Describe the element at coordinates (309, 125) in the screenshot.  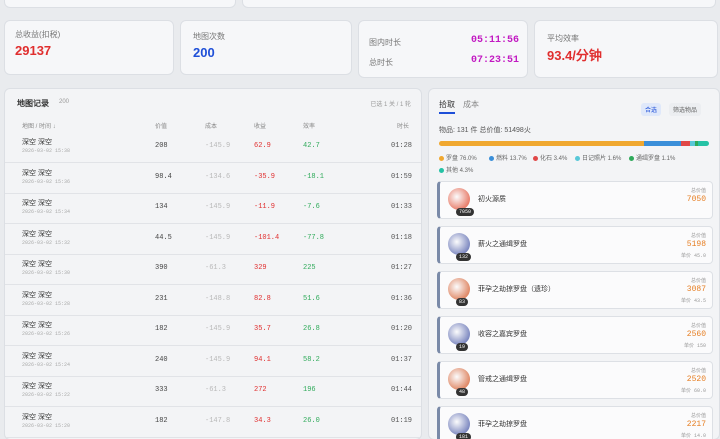
I see `col-eff: 效率` at that location.